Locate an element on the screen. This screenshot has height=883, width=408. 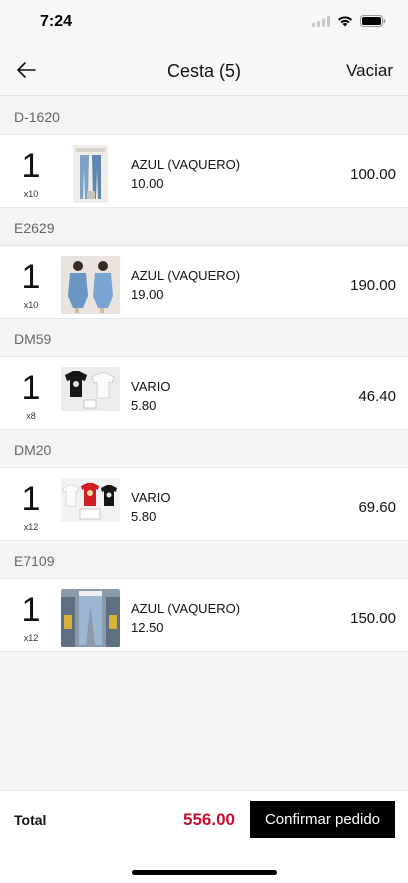
item-unit-price: 19.00 is located at coordinates (147, 294).